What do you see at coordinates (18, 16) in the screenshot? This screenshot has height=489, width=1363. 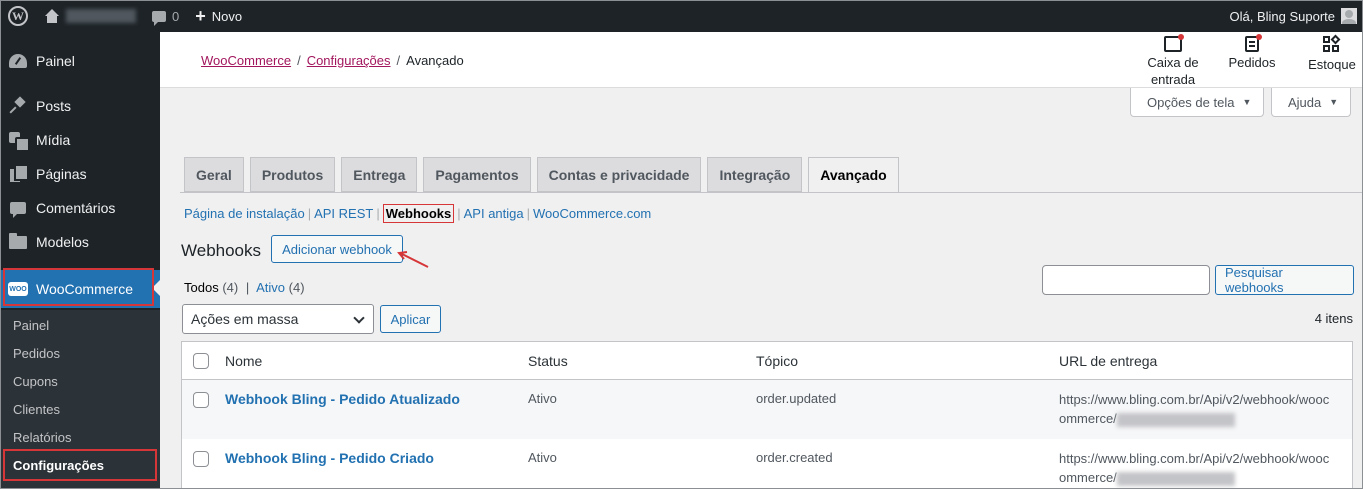 I see `wordpress-logo-button: W` at bounding box center [18, 16].